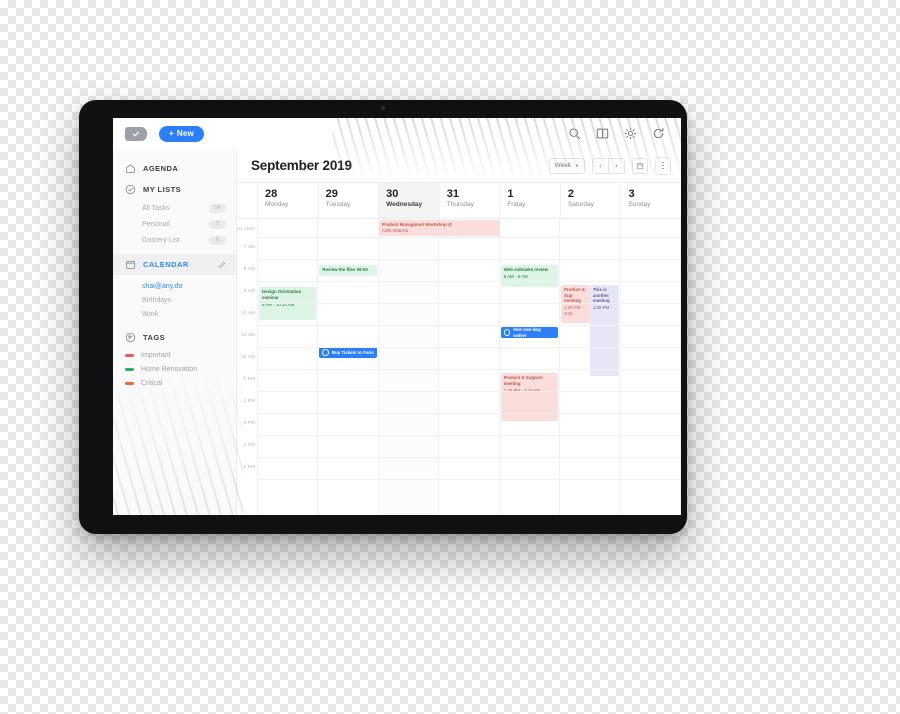 The width and height of the screenshot is (900, 714). Describe the element at coordinates (470, 200) in the screenshot. I see `day-column-header: 31 Thursday` at that location.